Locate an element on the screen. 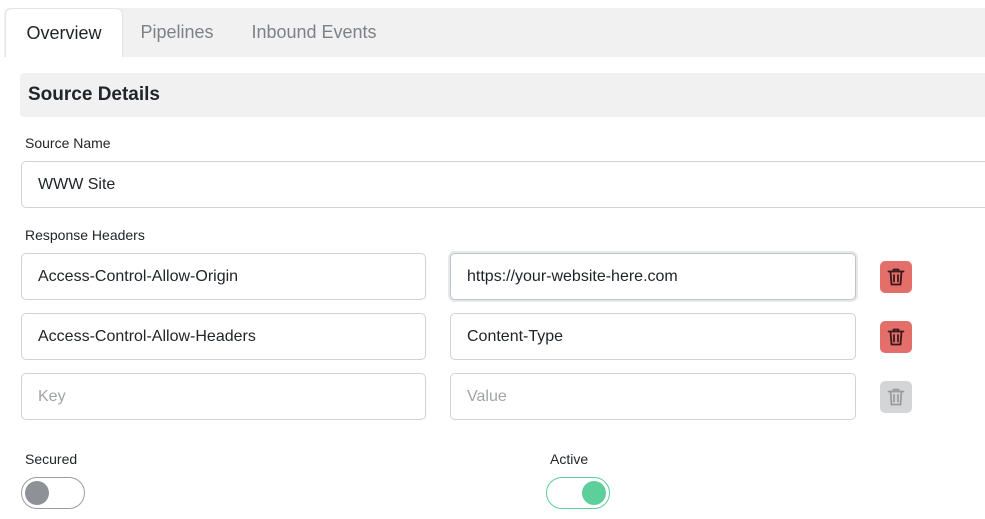 This screenshot has width=985, height=519. source-name-label: Source Name is located at coordinates (68, 143).